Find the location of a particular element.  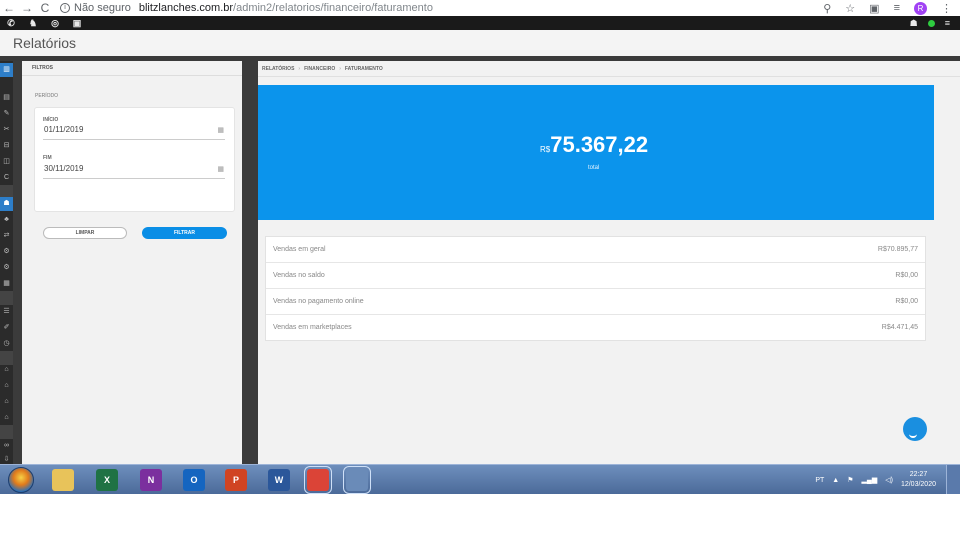

sidebar-divider is located at coordinates (6, 298).